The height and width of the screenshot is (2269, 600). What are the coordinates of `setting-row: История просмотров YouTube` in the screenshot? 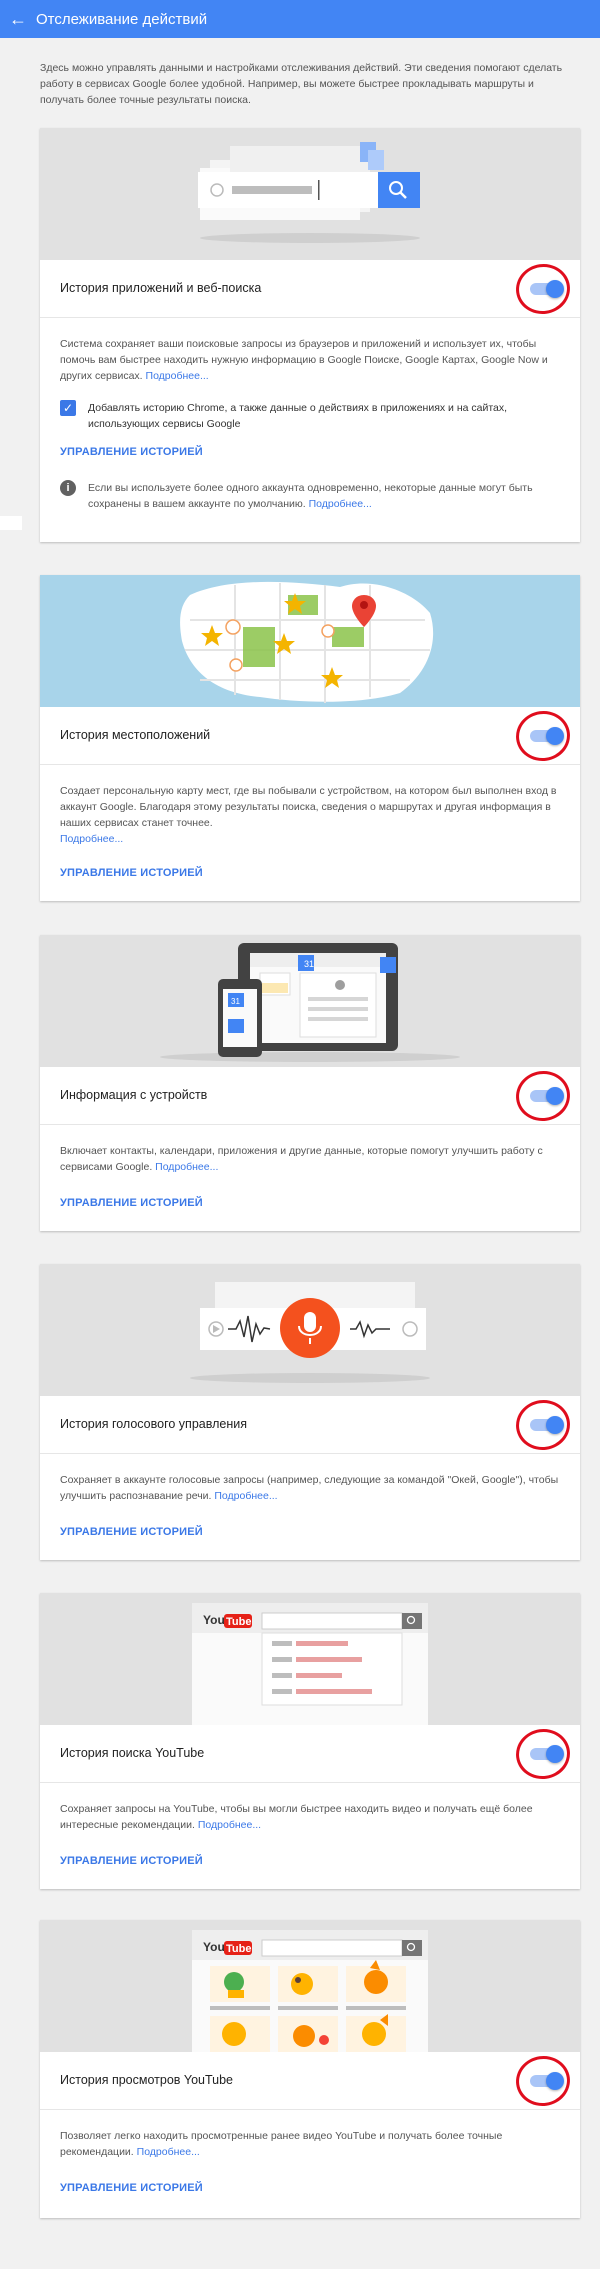 It's located at (310, 2081).